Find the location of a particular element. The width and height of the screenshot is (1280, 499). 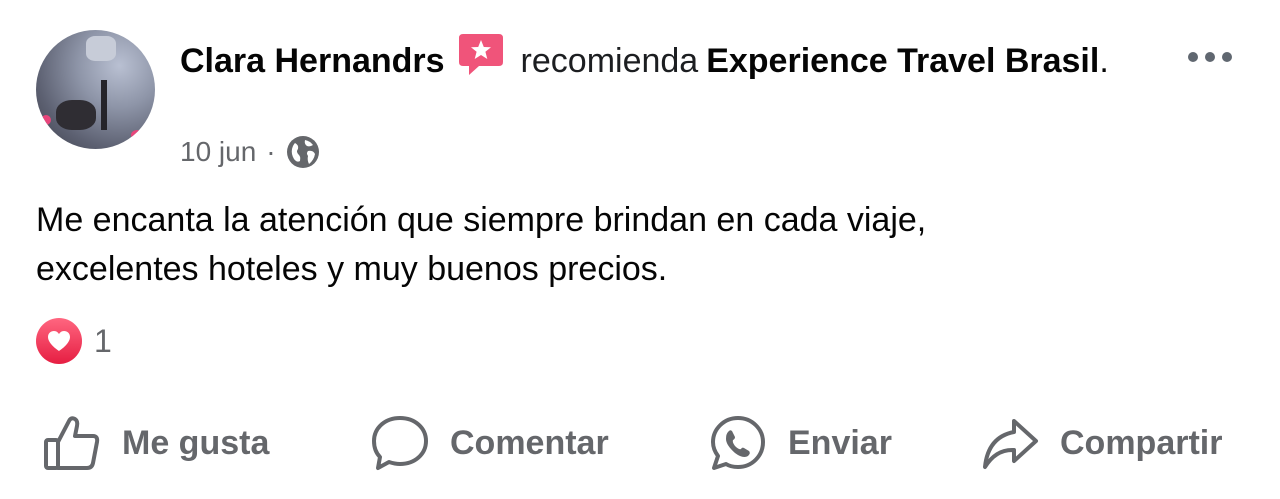

recommend-star-icon is located at coordinates (480, 54).